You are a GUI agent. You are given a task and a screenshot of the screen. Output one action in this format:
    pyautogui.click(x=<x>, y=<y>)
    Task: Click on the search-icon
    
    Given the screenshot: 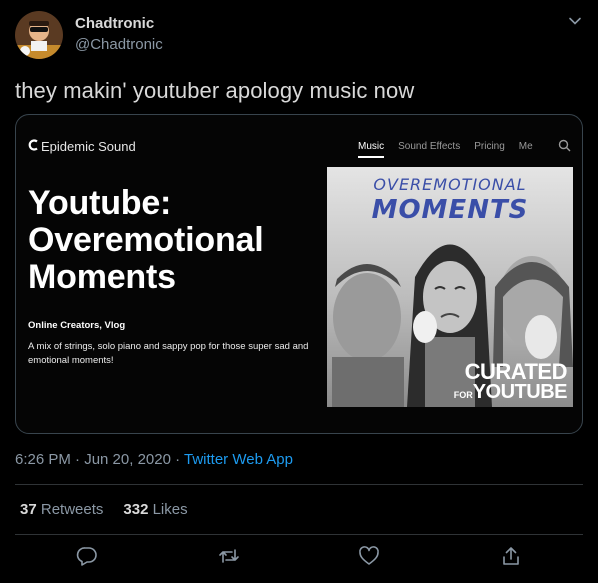 What is the action you would take?
    pyautogui.click(x=564, y=145)
    